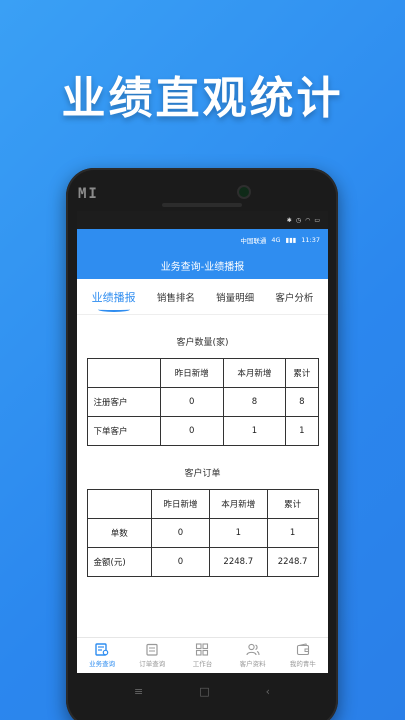 The width and height of the screenshot is (405, 720). I want to click on tab-sales-ranking: 销售排名, so click(176, 297).